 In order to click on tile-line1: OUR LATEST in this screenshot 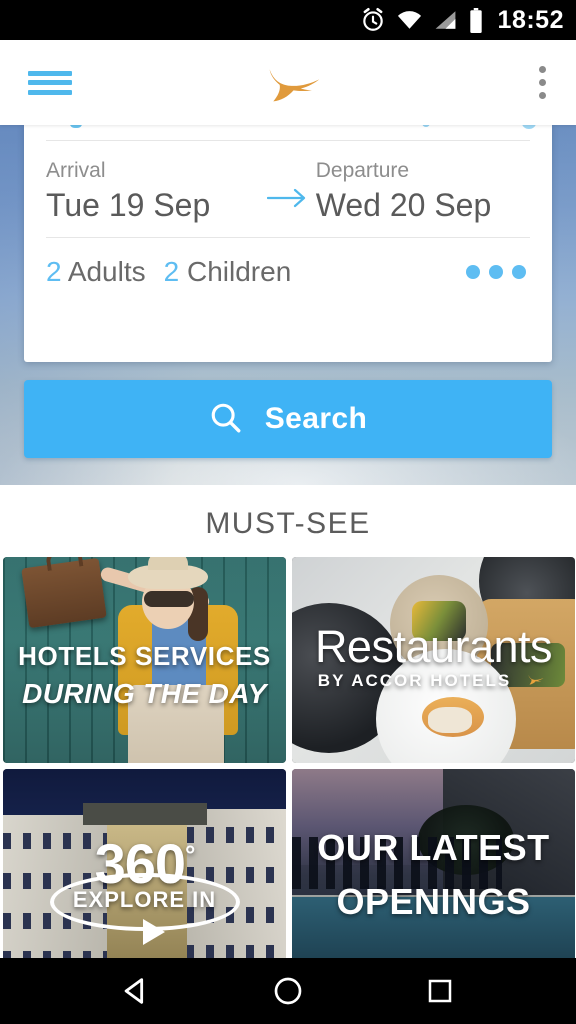, I will do `click(433, 847)`.